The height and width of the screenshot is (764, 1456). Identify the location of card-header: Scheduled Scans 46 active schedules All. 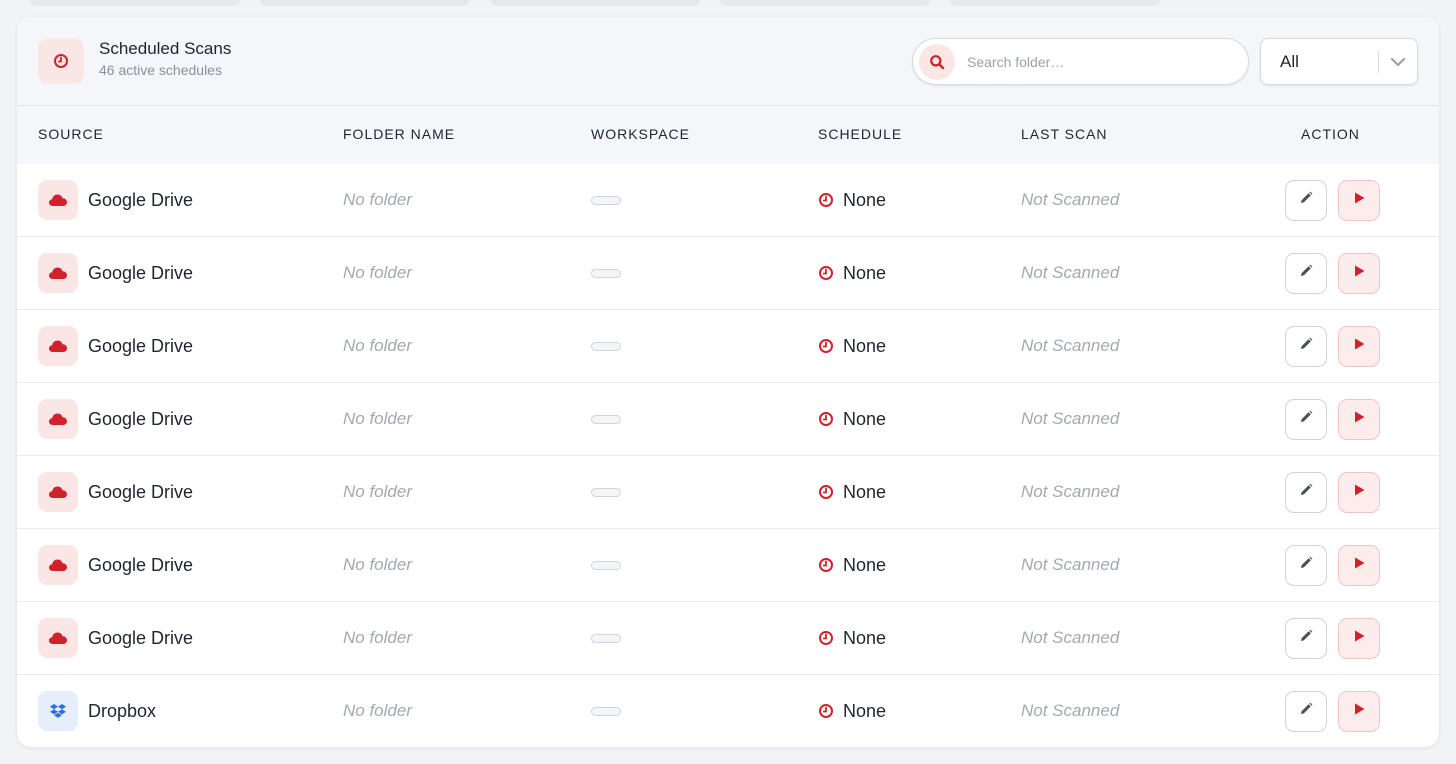
(728, 61).